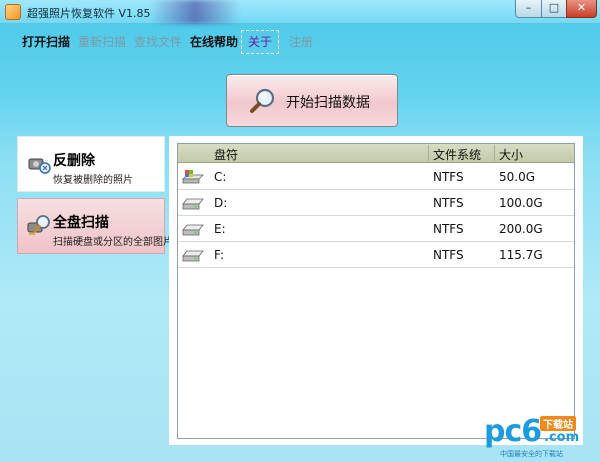  Describe the element at coordinates (457, 154) in the screenshot. I see `header-filesystem: 文件系统` at that location.